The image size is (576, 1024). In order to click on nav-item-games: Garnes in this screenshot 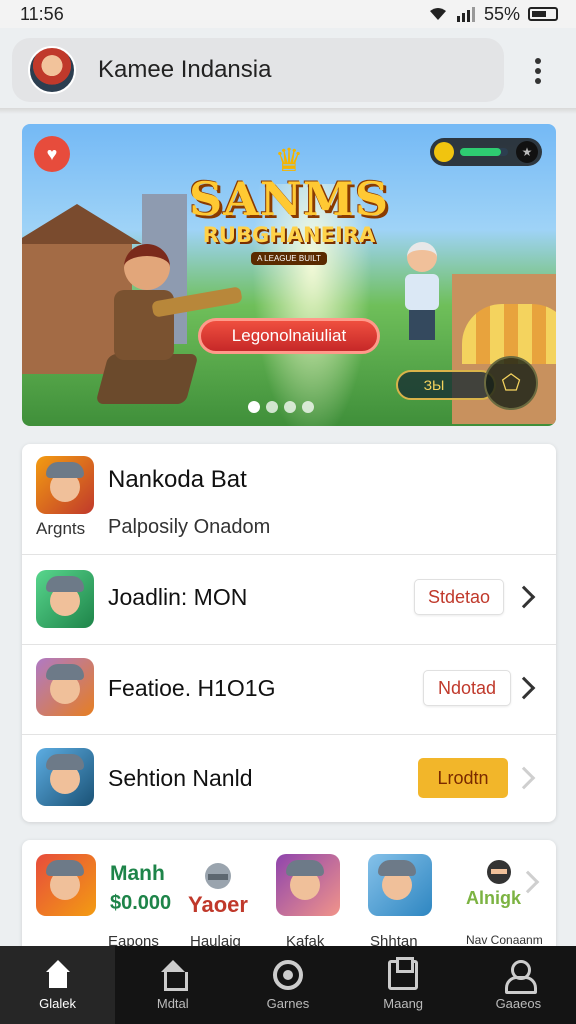, I will do `click(287, 985)`.